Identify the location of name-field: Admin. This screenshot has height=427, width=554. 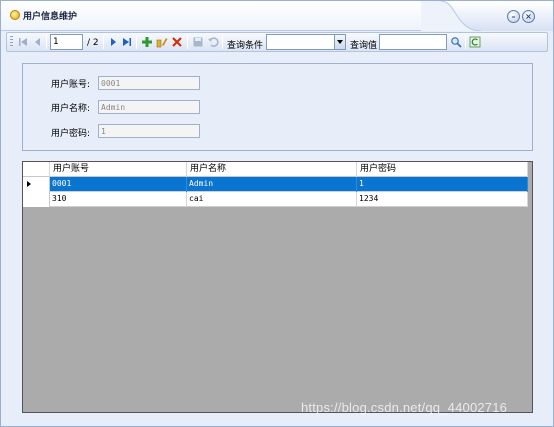
(149, 107).